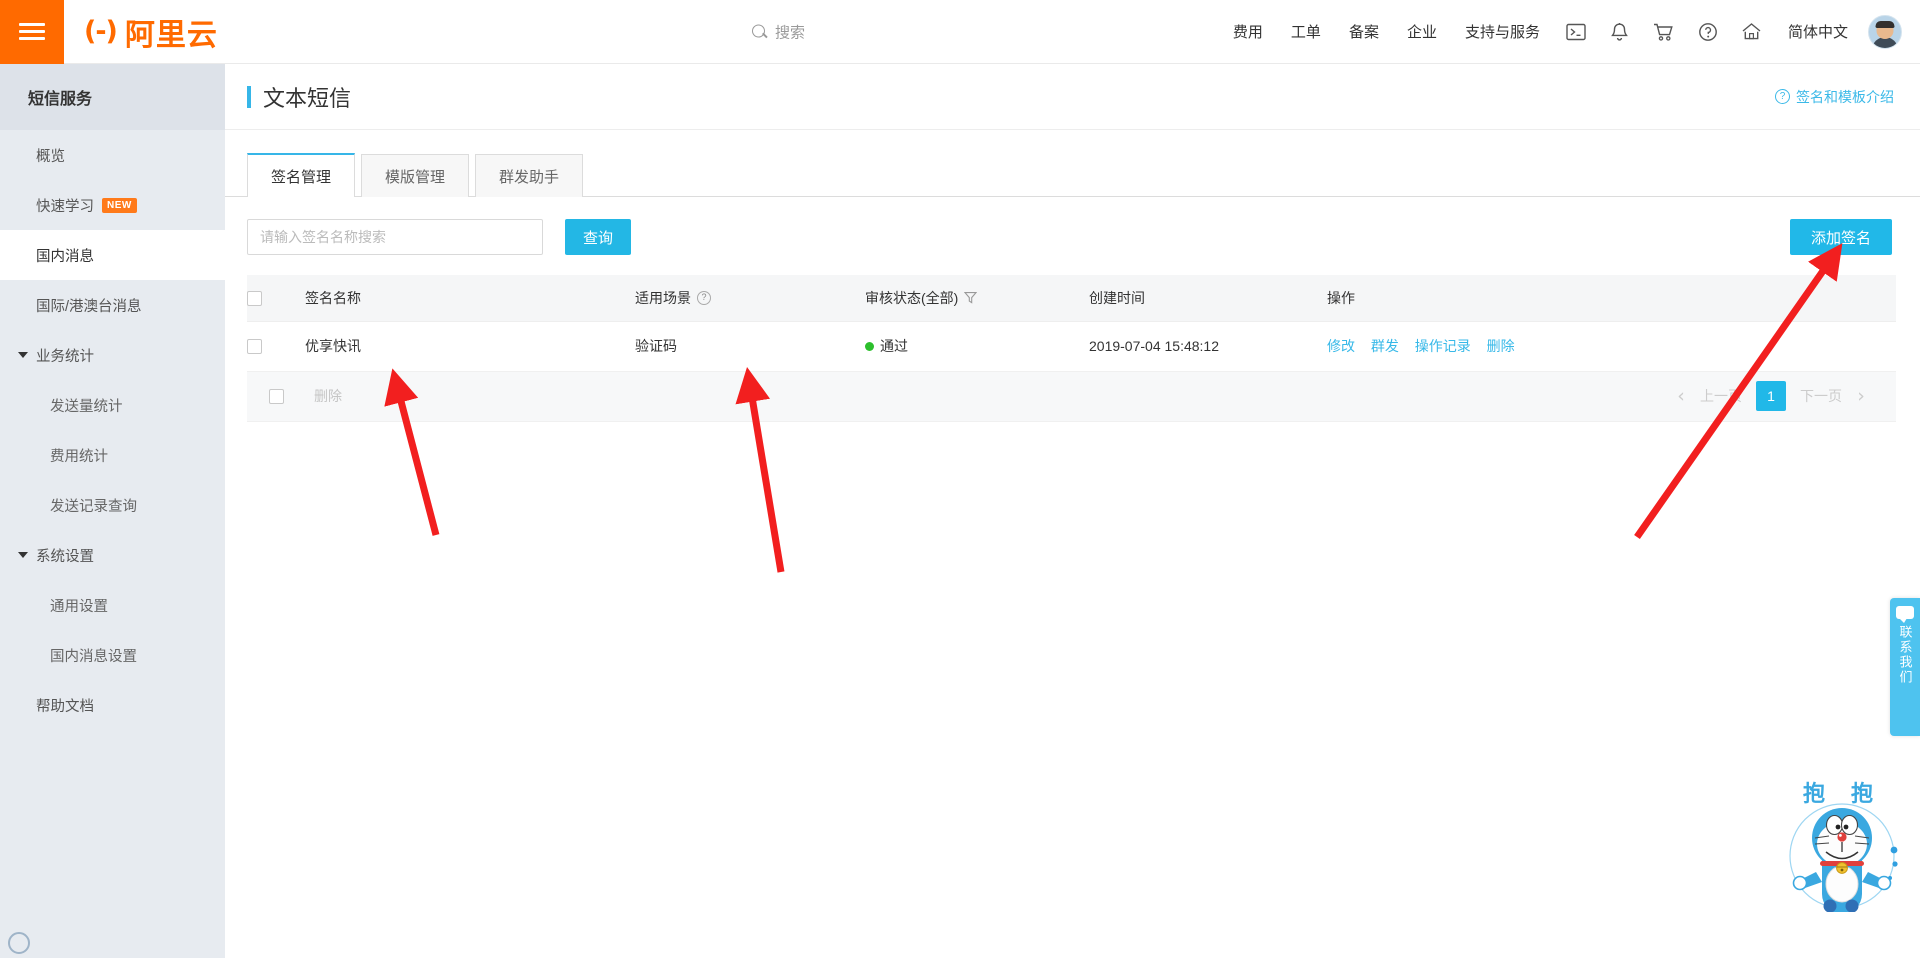 This screenshot has width=1920, height=958. I want to click on signature-search-input, so click(395, 237).